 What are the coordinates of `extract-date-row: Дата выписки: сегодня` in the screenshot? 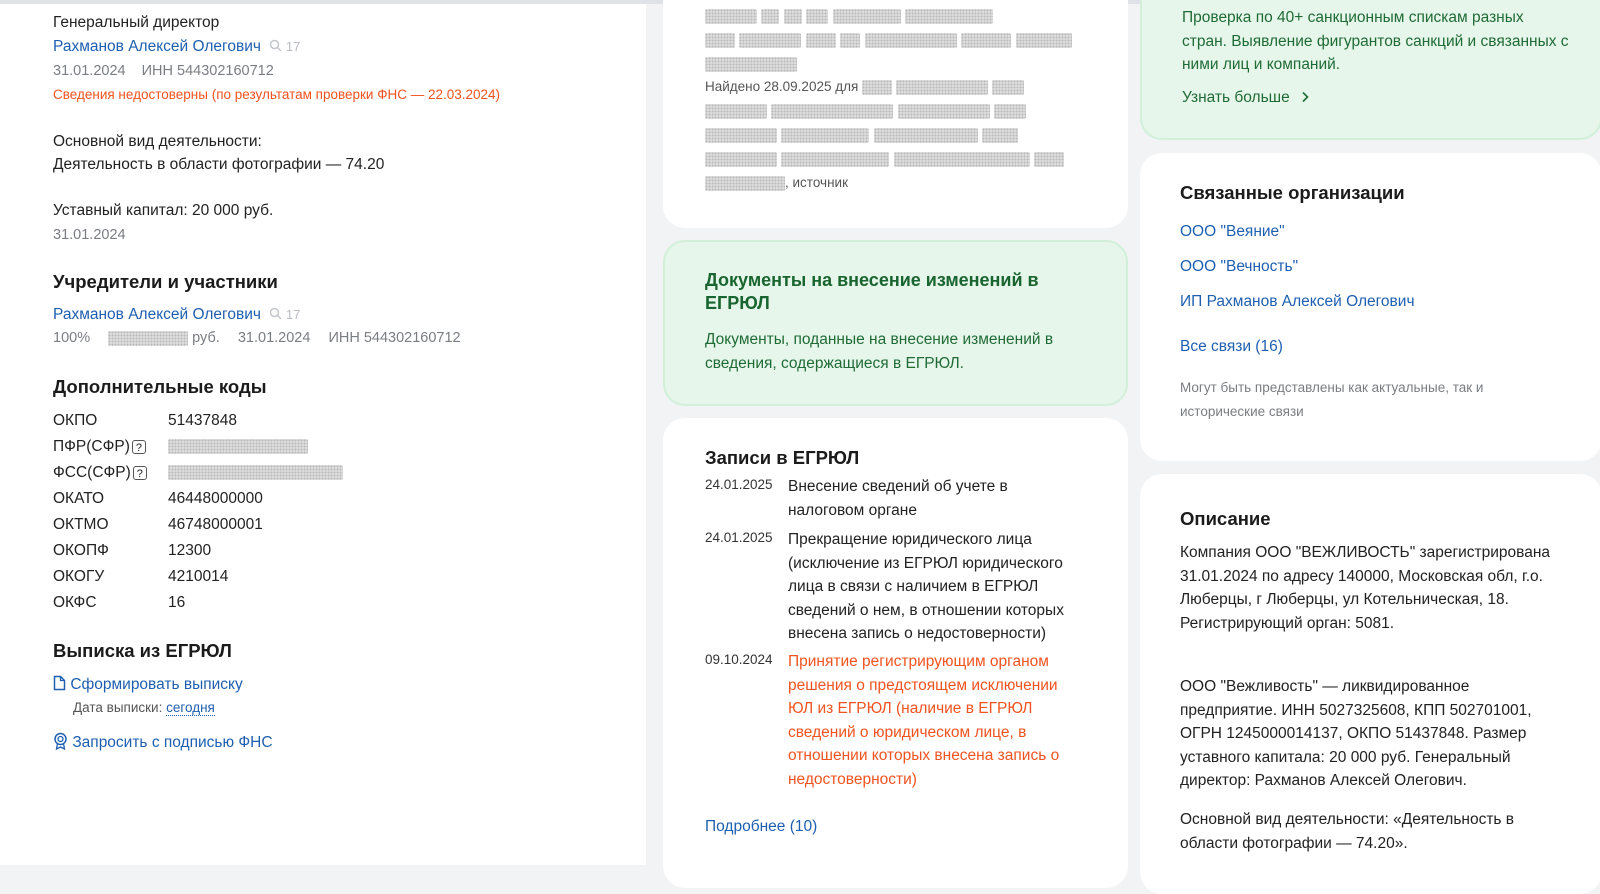 It's located at (144, 708).